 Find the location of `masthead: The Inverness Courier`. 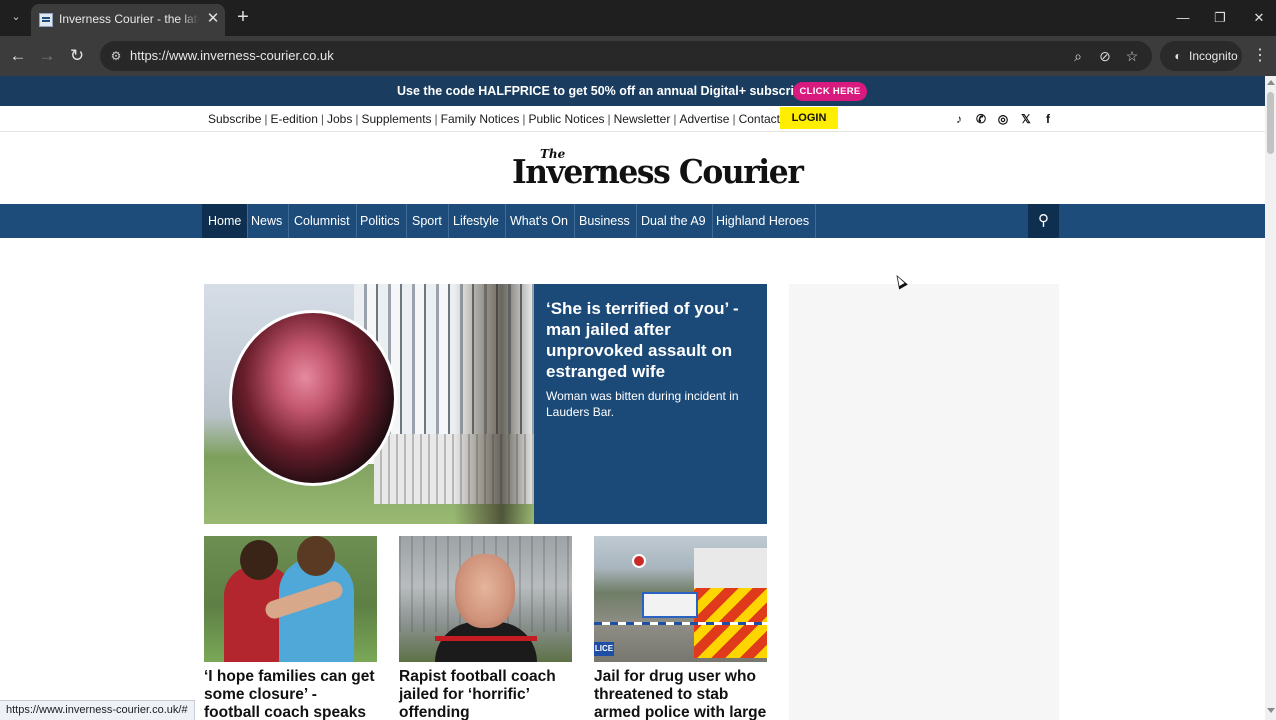

masthead: The Inverness Courier is located at coordinates (632, 168).